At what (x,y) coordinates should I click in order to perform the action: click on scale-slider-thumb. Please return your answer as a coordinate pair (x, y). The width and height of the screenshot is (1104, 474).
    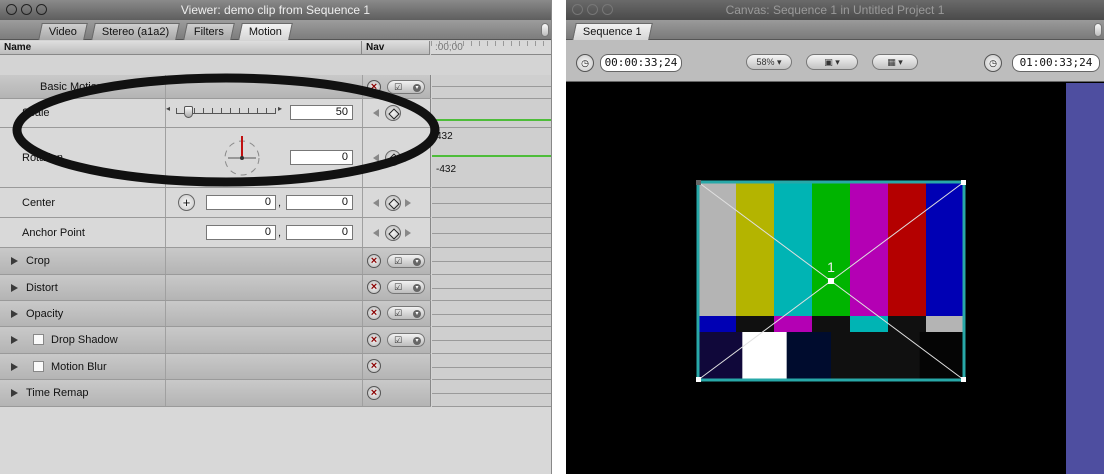
    Looking at the image, I should click on (188, 112).